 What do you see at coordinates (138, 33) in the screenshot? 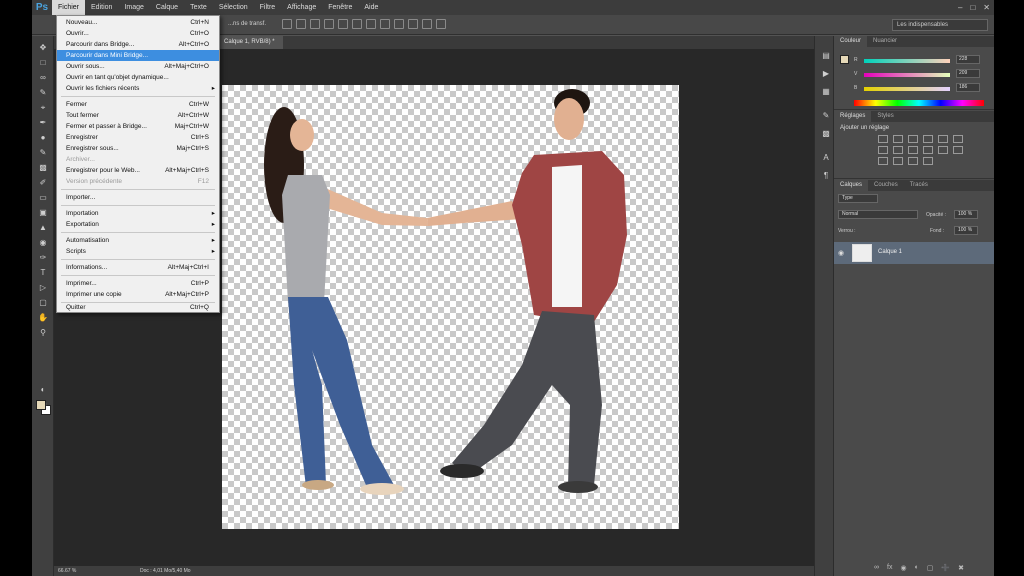
I see `menu-item-ouvrir: Ouvrir... Ctrl+O` at bounding box center [138, 33].